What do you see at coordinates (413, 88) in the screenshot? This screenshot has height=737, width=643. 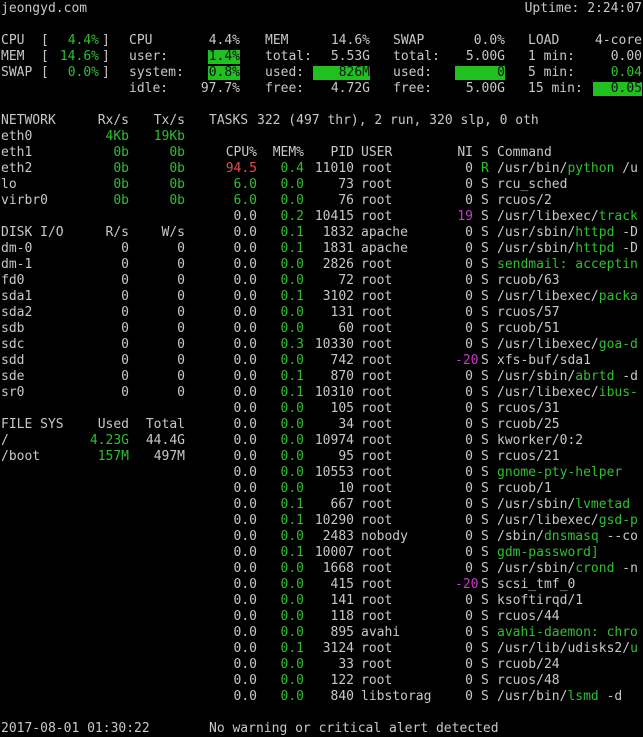 I see `swap-free-label: free:` at bounding box center [413, 88].